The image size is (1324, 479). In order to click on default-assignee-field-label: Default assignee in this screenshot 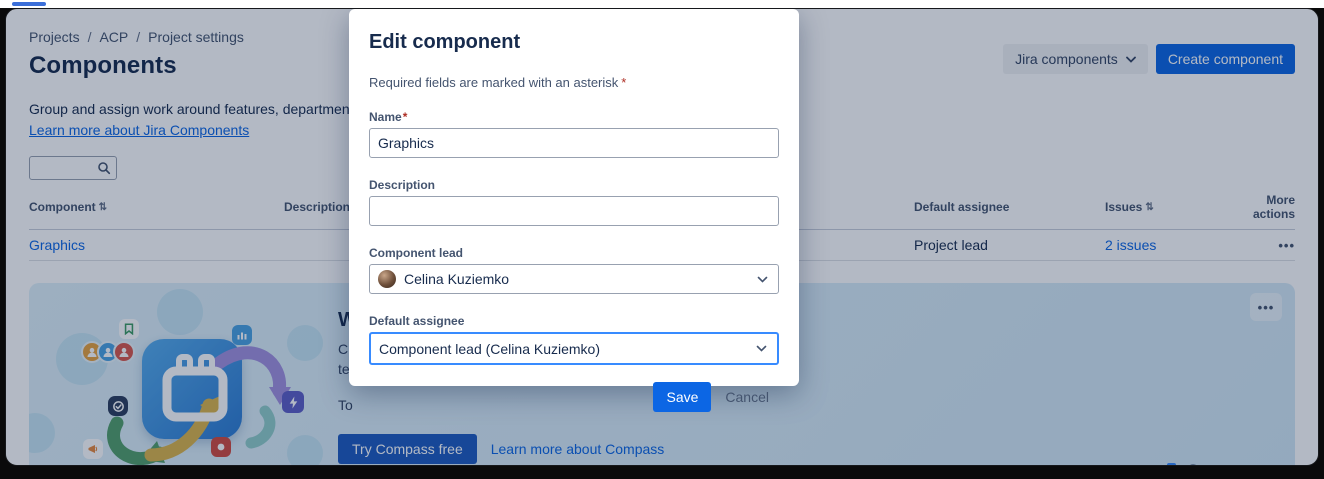, I will do `click(417, 321)`.